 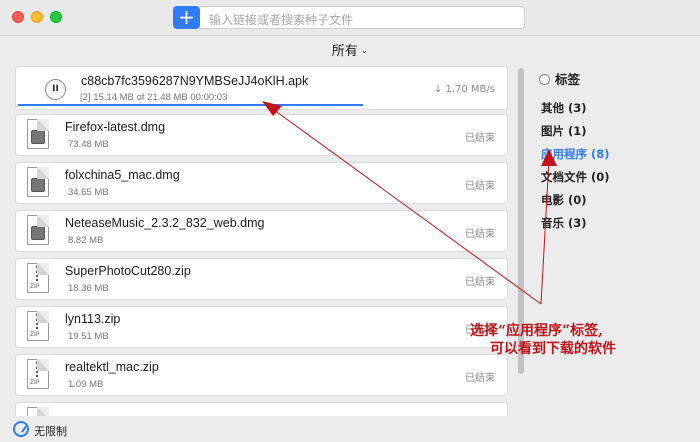 What do you see at coordinates (564, 200) in the screenshot?
I see `category-movies: 电影 (0)` at bounding box center [564, 200].